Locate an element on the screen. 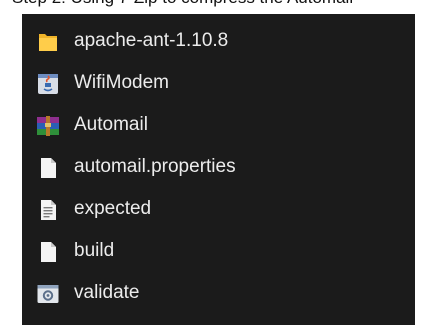 The height and width of the screenshot is (325, 435). file-item-wifimodem: WifiModem is located at coordinates (218, 83).